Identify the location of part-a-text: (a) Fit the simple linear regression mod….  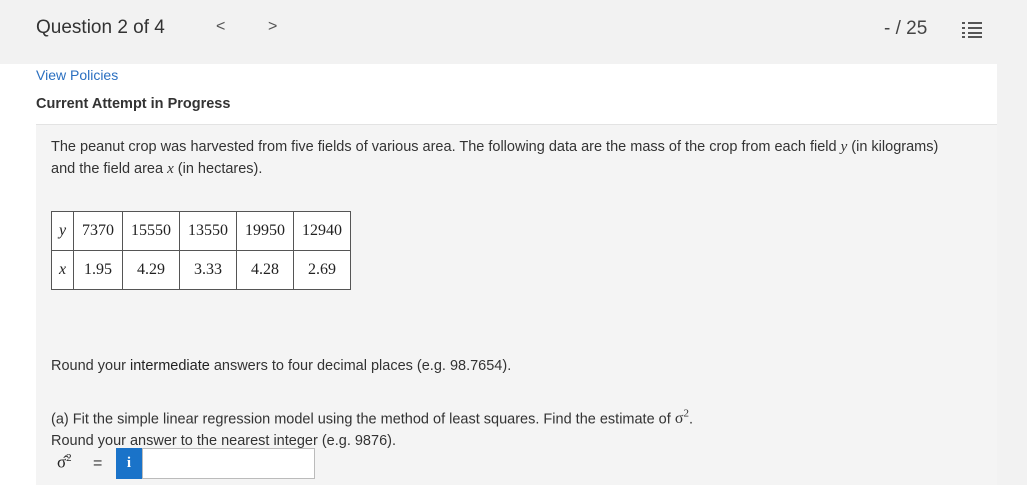
(363, 419).